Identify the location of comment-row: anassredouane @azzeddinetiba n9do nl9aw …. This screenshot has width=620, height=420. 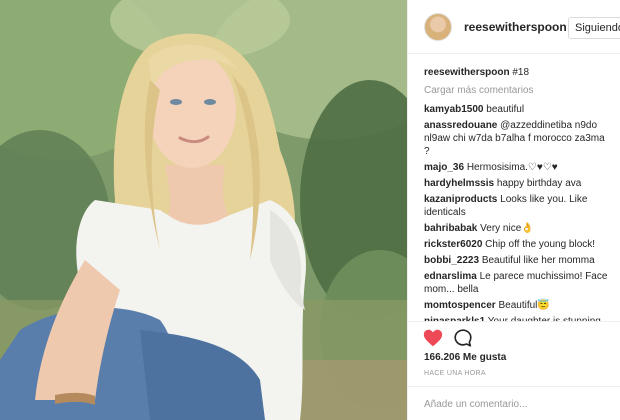
(516, 138).